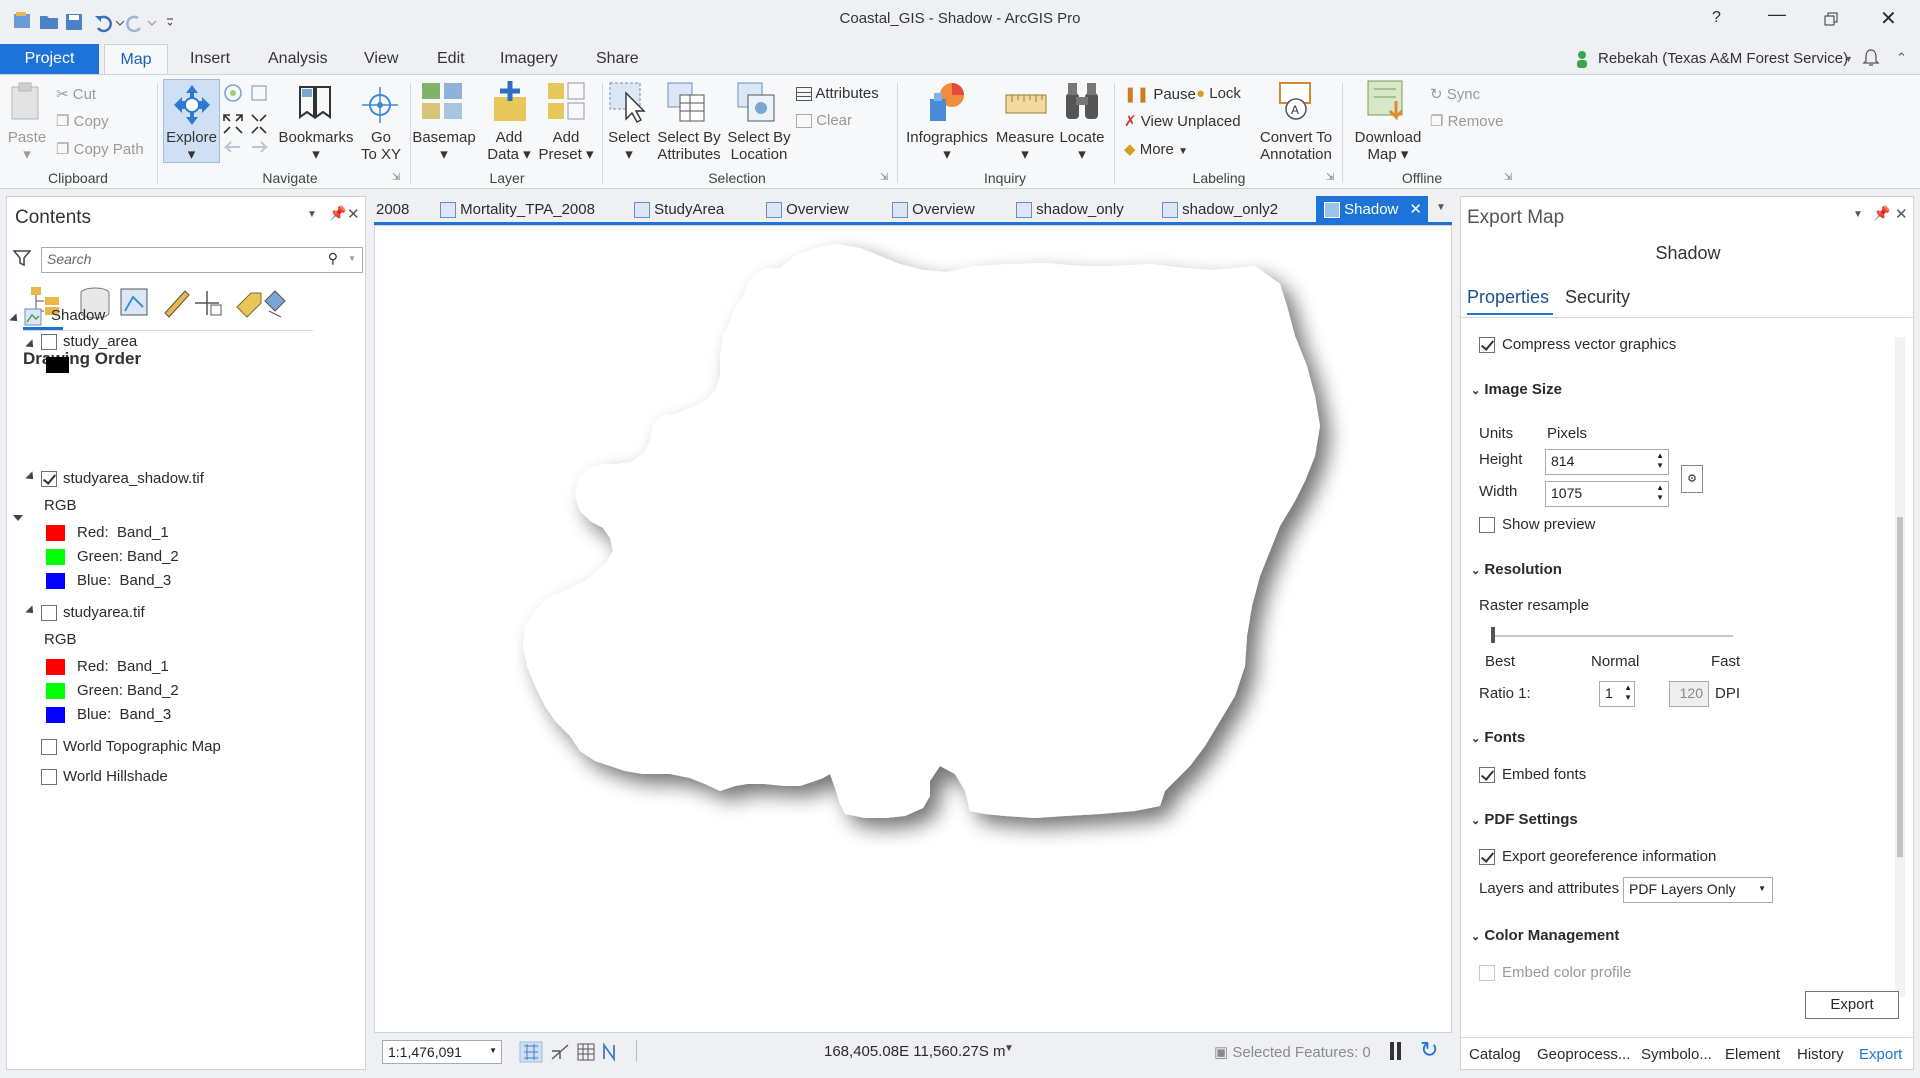  I want to click on search-icon: ⚲, so click(333, 258).